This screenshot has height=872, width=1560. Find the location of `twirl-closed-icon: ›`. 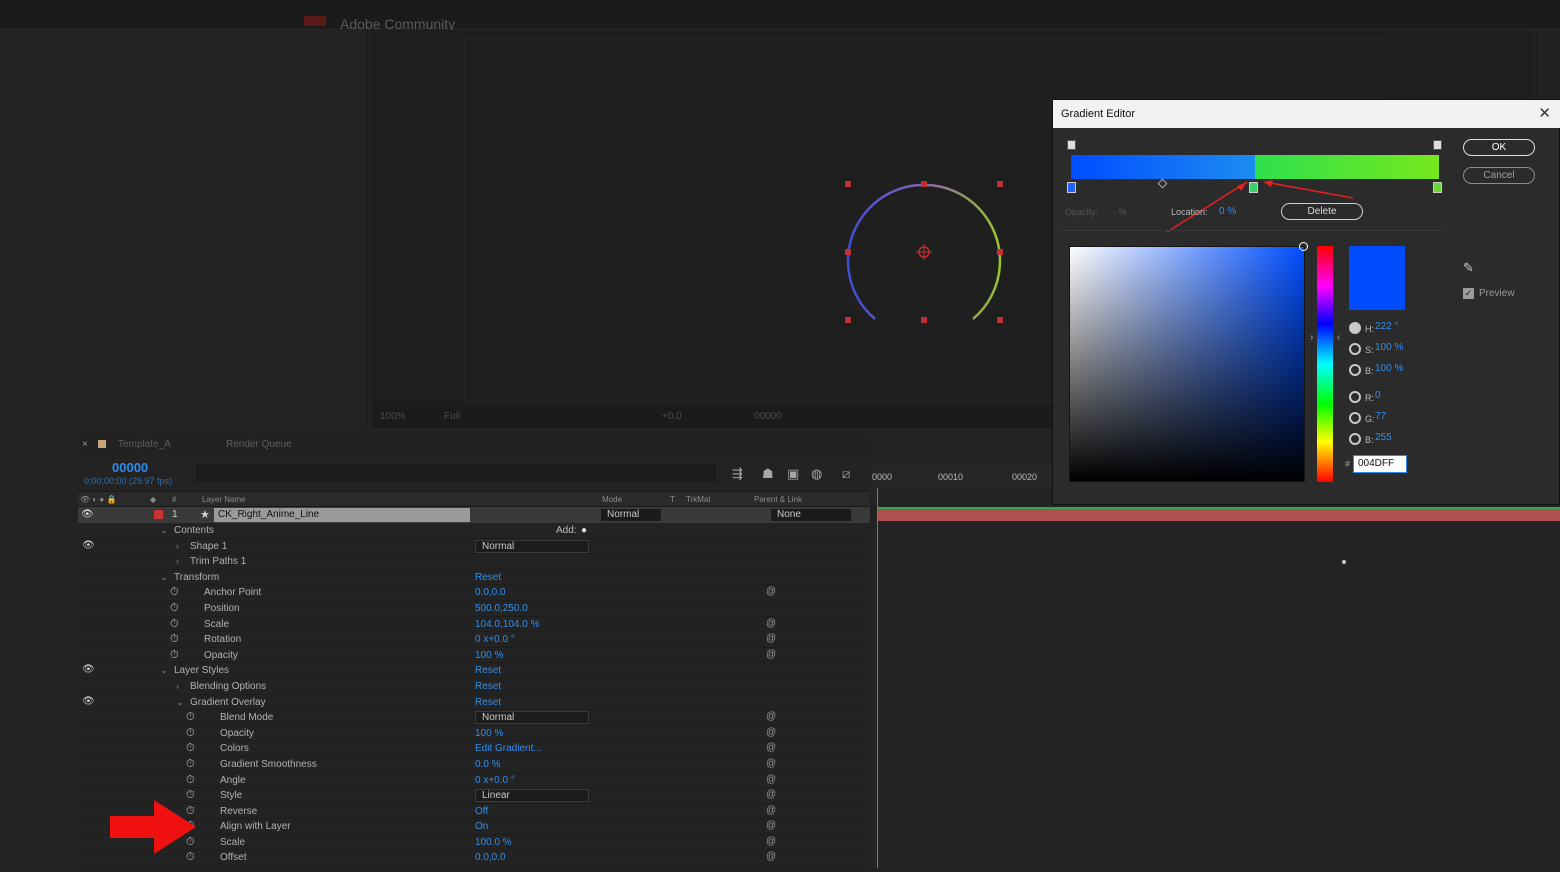

twirl-closed-icon: › is located at coordinates (177, 686).